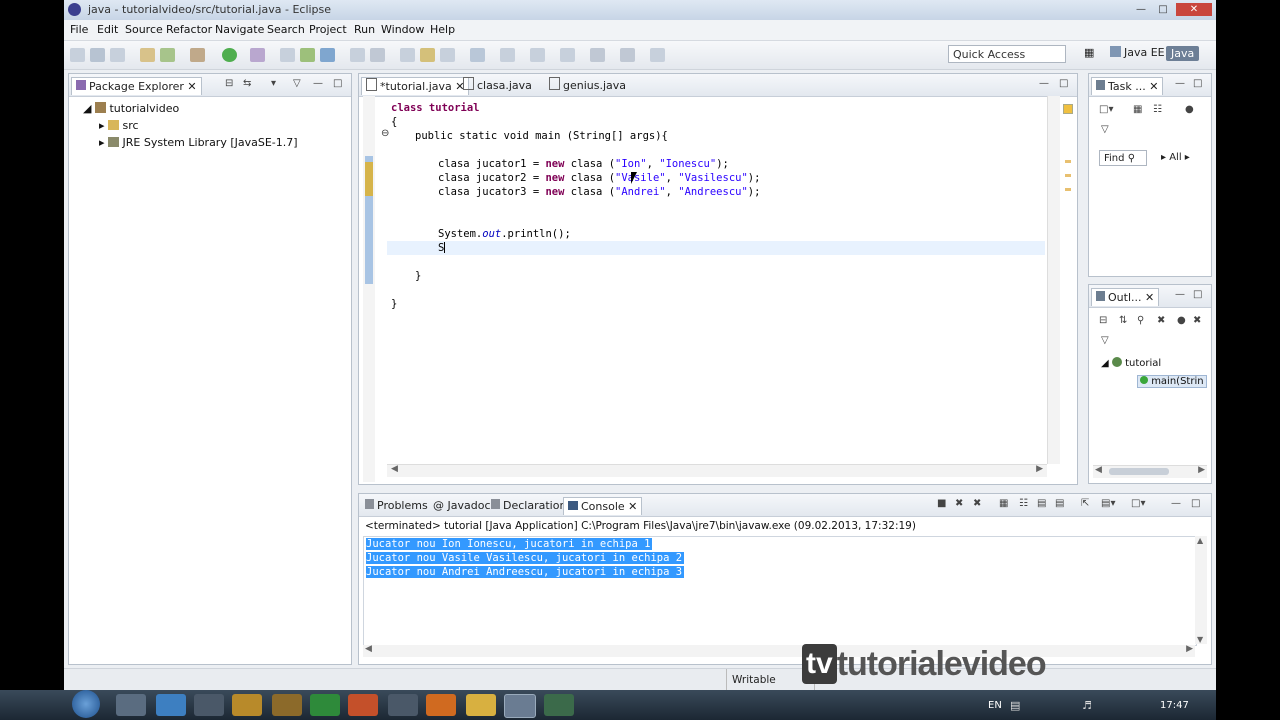 The width and height of the screenshot is (1280, 720). Describe the element at coordinates (504, 234) in the screenshot. I see `code-line-7: System.out.println();` at that location.